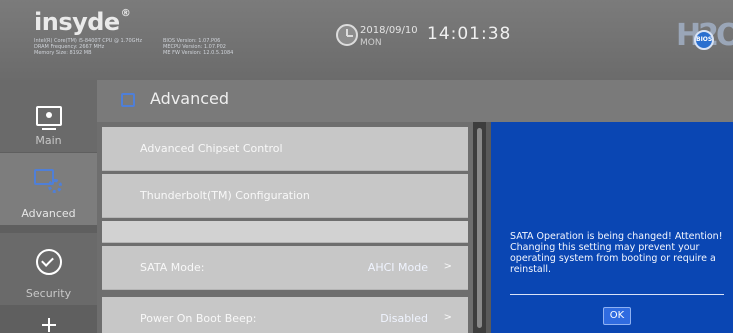  I want to click on sidebar: Main Advanced Security, so click(48, 206).